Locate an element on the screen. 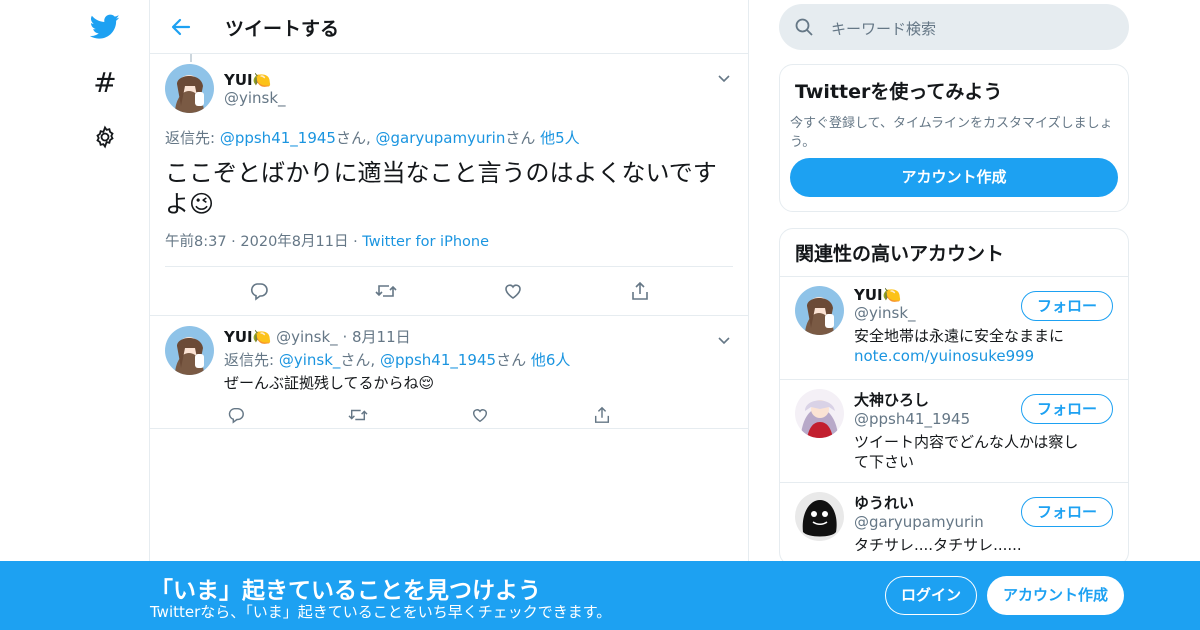 The width and height of the screenshot is (1200, 630). banner-title: 「いま」起きていることを見つけよう is located at coordinates (345, 591).